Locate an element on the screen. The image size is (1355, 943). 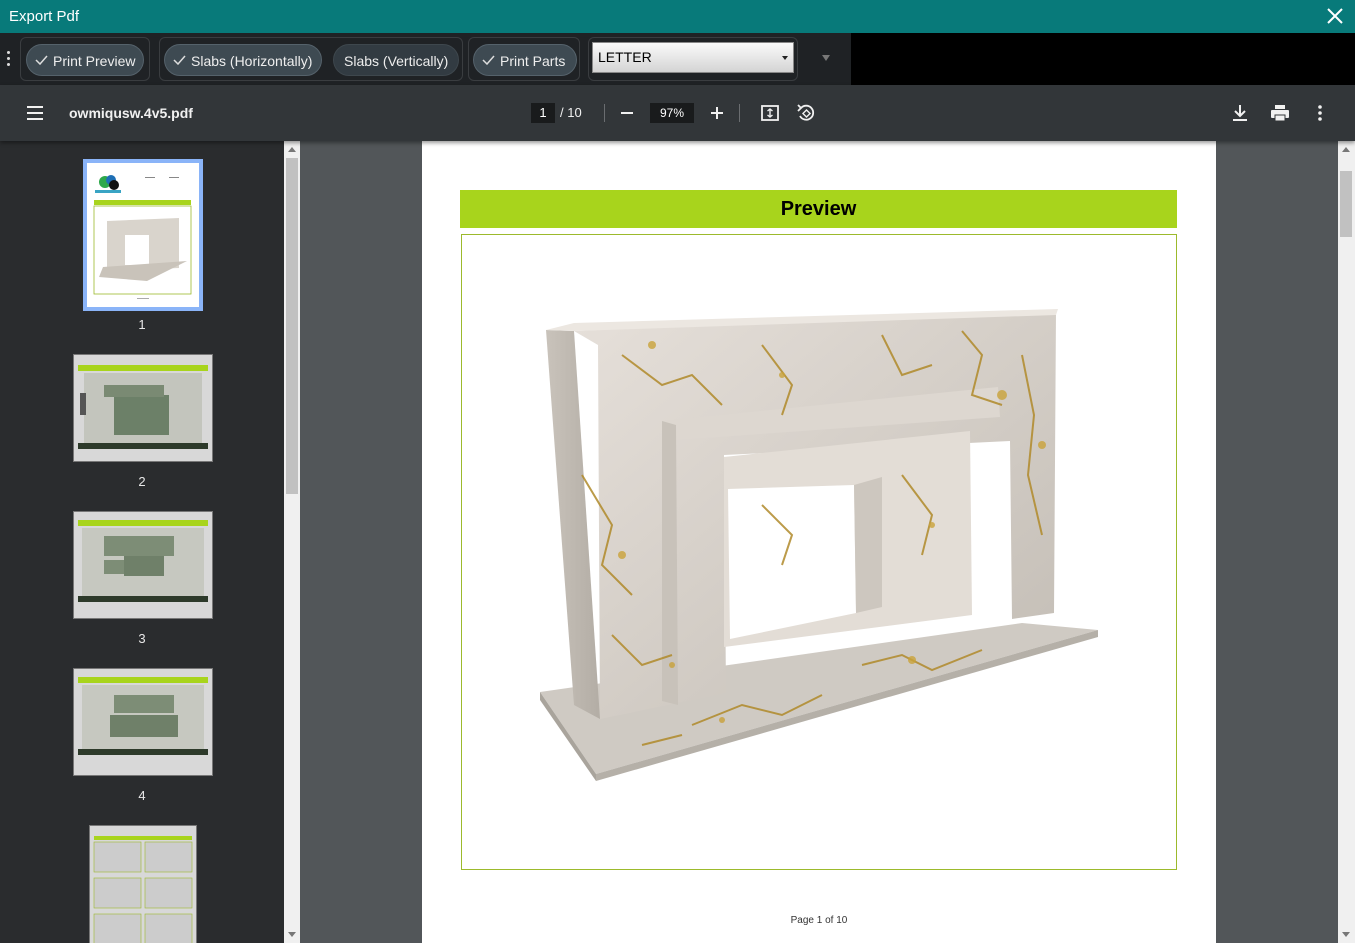
parts-group: Print Parts is located at coordinates (524, 59).